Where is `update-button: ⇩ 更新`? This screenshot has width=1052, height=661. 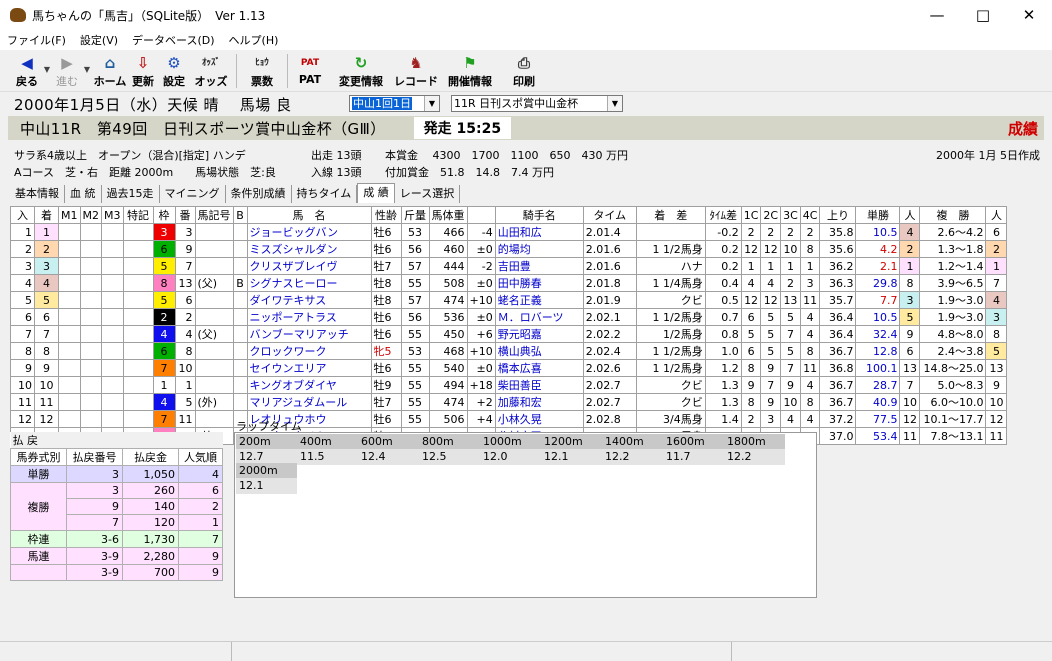 update-button: ⇩ 更新 is located at coordinates (143, 71).